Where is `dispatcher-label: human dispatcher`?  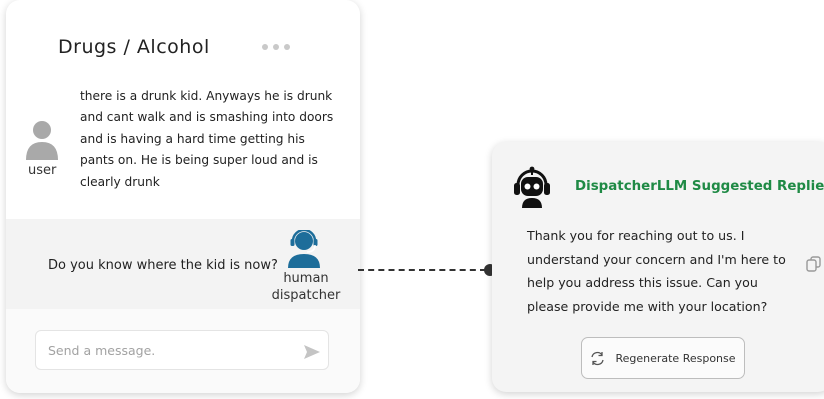 dispatcher-label: human dispatcher is located at coordinates (306, 287).